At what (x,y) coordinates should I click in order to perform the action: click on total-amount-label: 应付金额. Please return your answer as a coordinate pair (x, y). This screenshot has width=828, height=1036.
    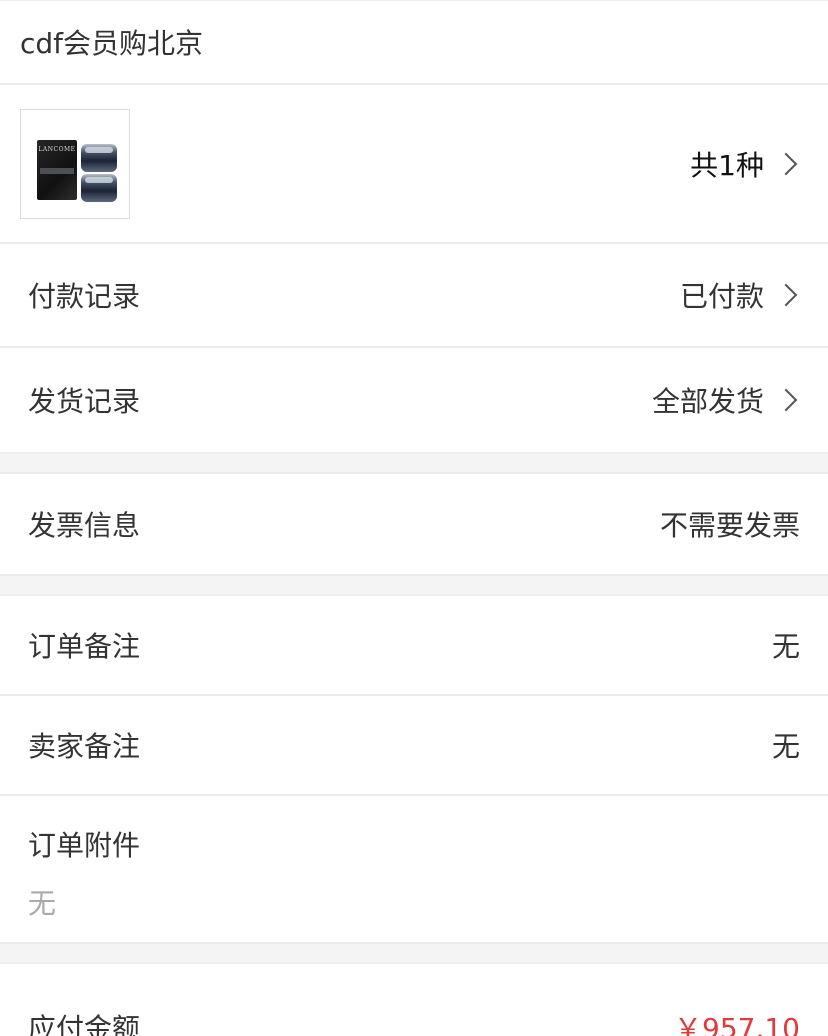
    Looking at the image, I should click on (84, 1024).